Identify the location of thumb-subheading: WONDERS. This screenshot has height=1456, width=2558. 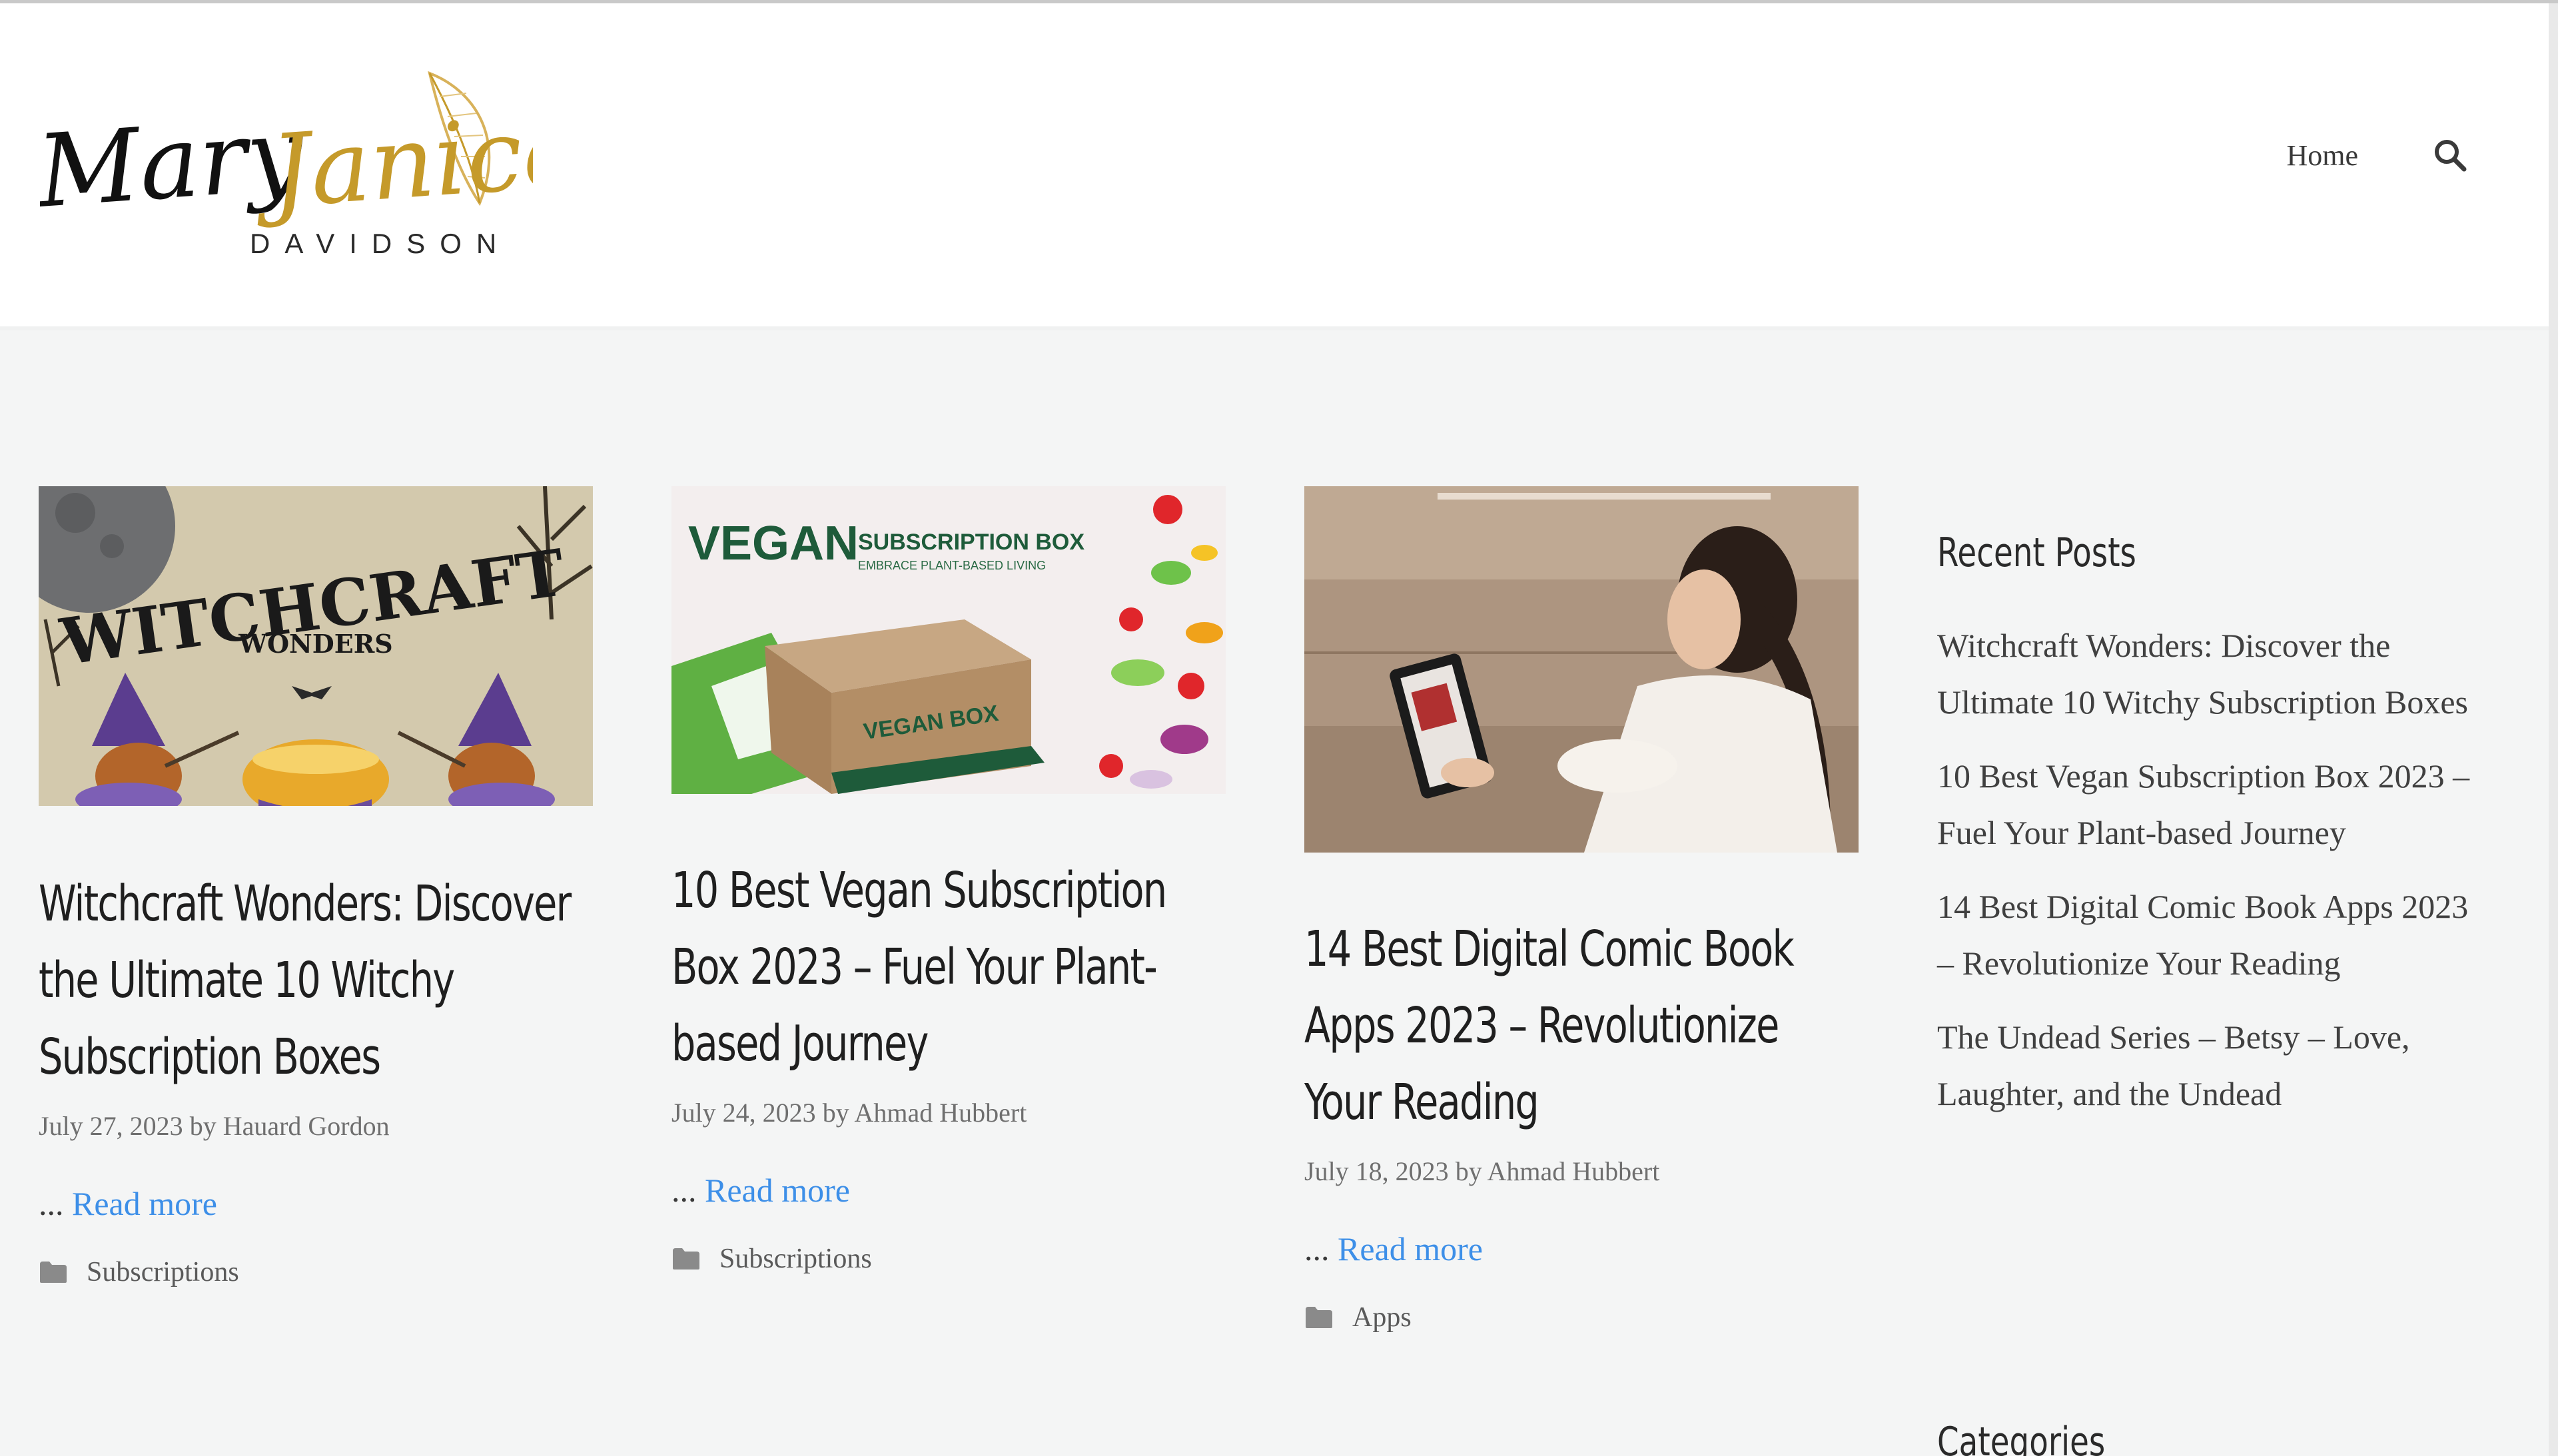
(315, 644).